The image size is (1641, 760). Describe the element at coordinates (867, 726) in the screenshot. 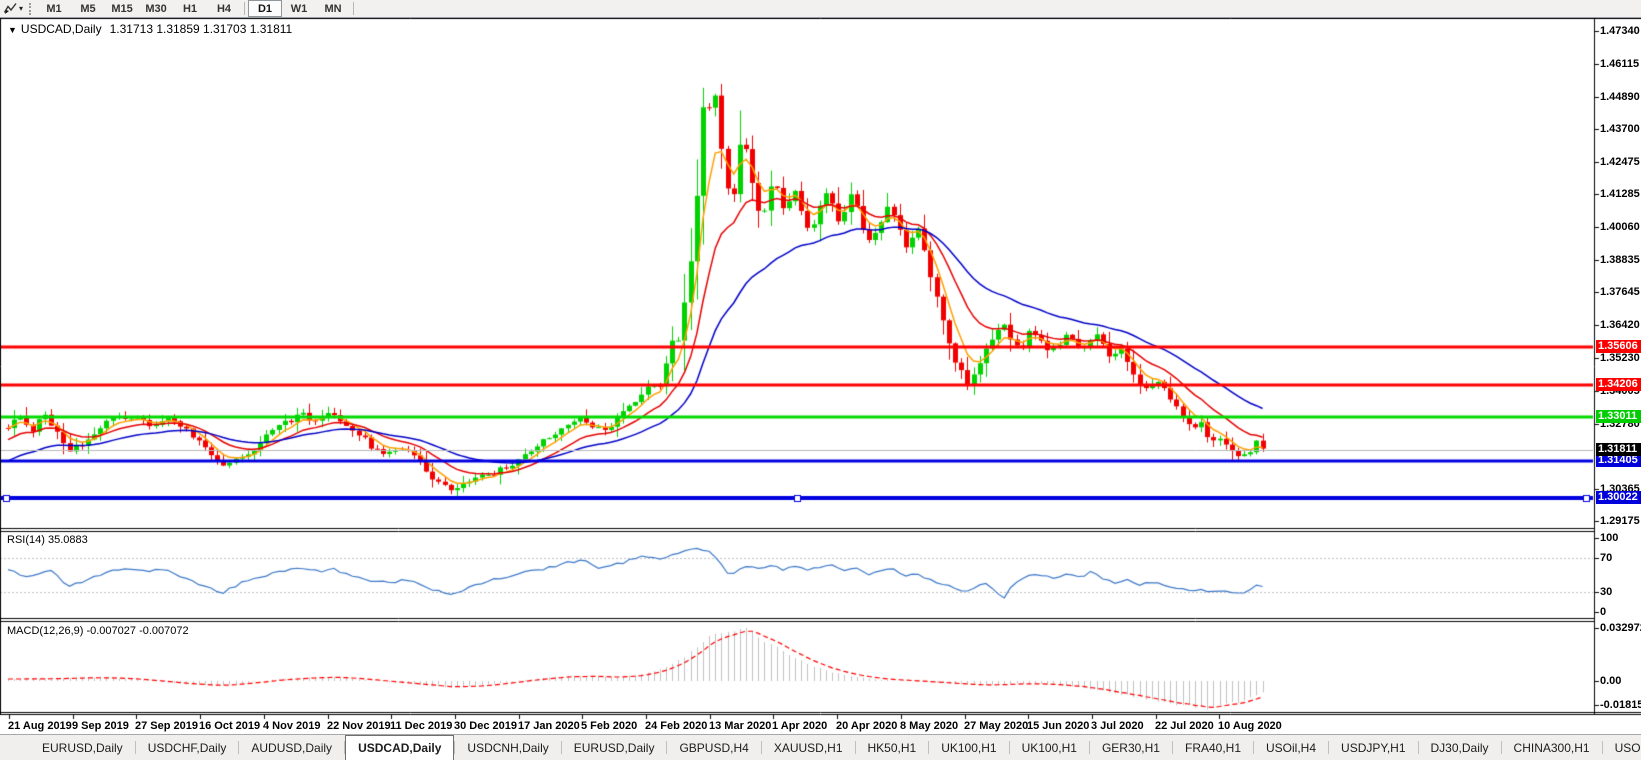

I see `date-axis-label: 20 Apr 2020` at that location.